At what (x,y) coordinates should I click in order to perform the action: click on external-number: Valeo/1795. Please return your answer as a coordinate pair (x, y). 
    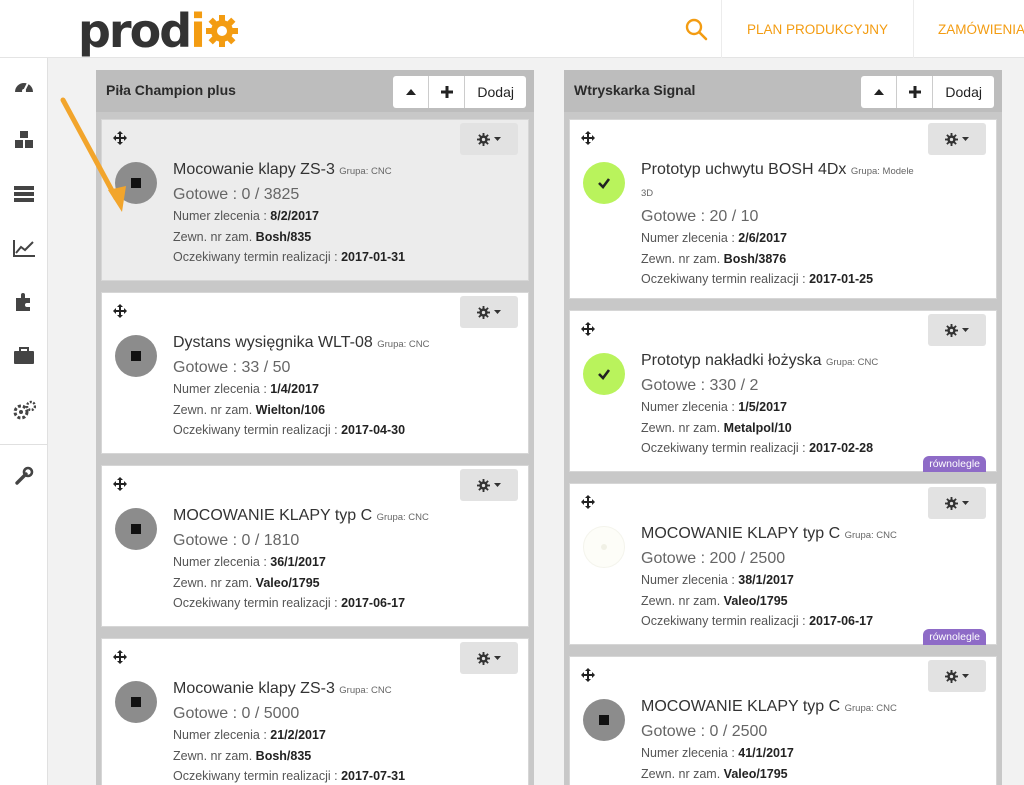
    Looking at the image, I should click on (287, 582).